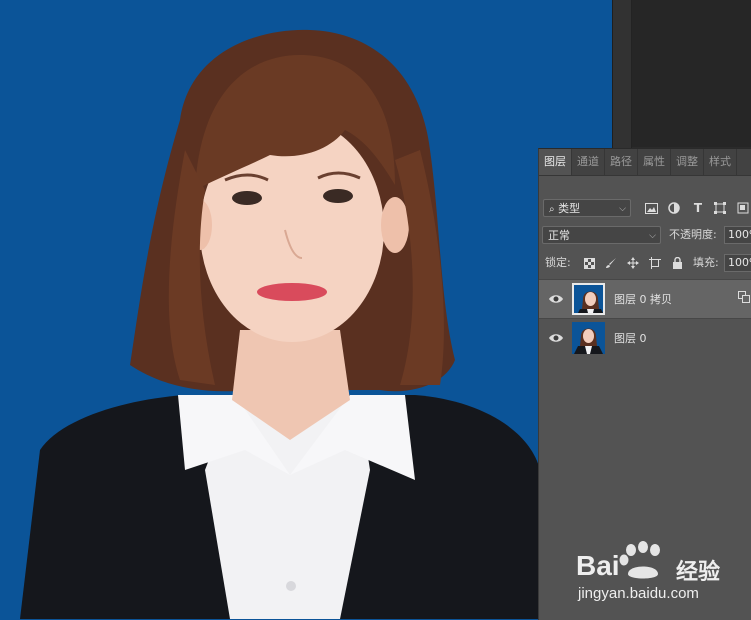  Describe the element at coordinates (645, 263) in the screenshot. I see `lock-fill-row: 锁定: 填充: 100%` at that location.